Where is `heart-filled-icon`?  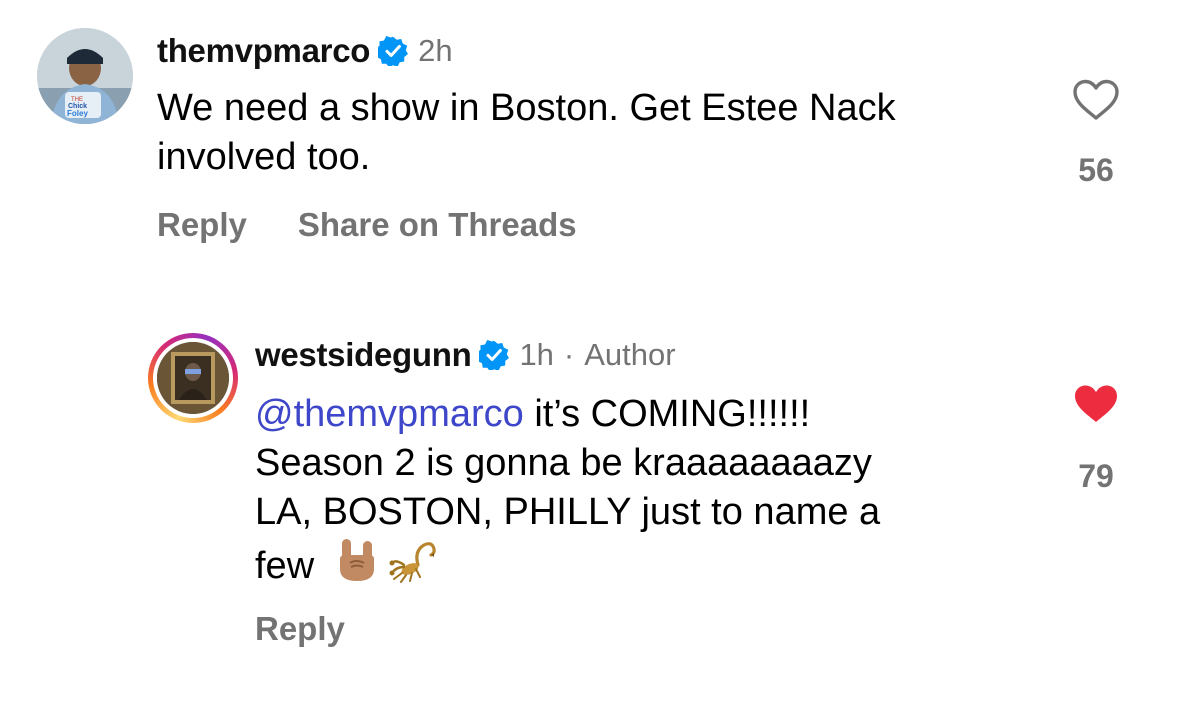
heart-filled-icon is located at coordinates (1096, 403).